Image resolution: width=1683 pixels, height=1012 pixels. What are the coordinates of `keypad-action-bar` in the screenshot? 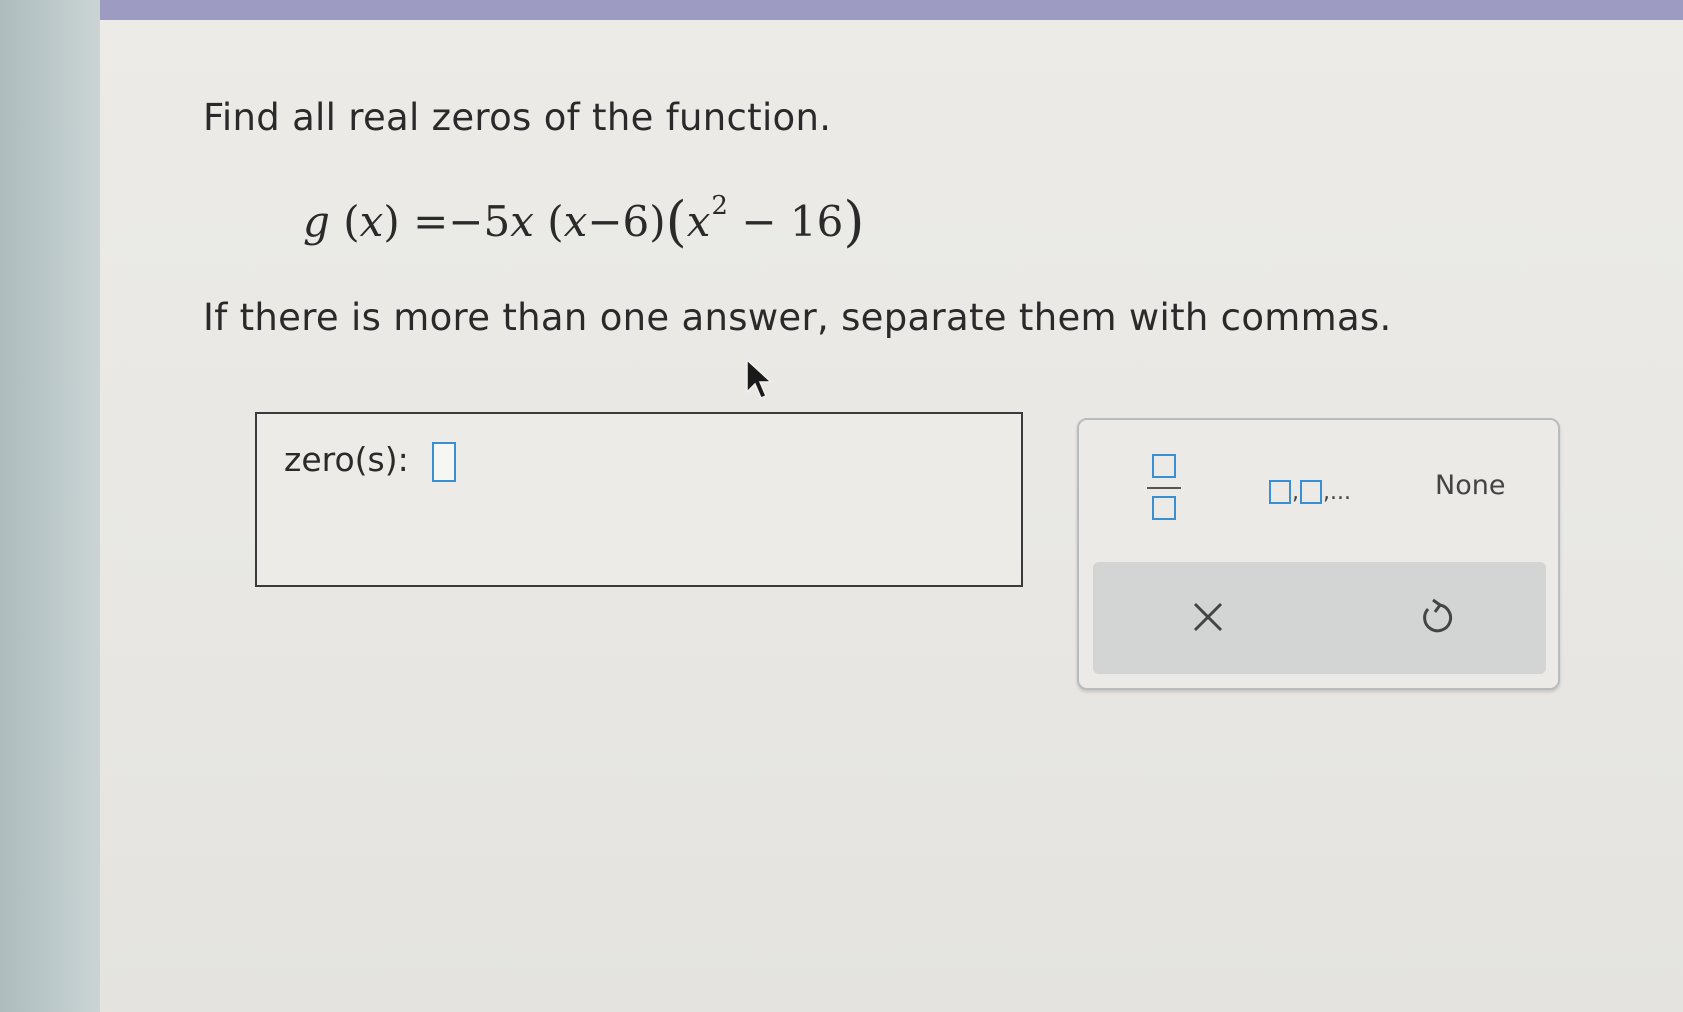 It's located at (1319, 618).